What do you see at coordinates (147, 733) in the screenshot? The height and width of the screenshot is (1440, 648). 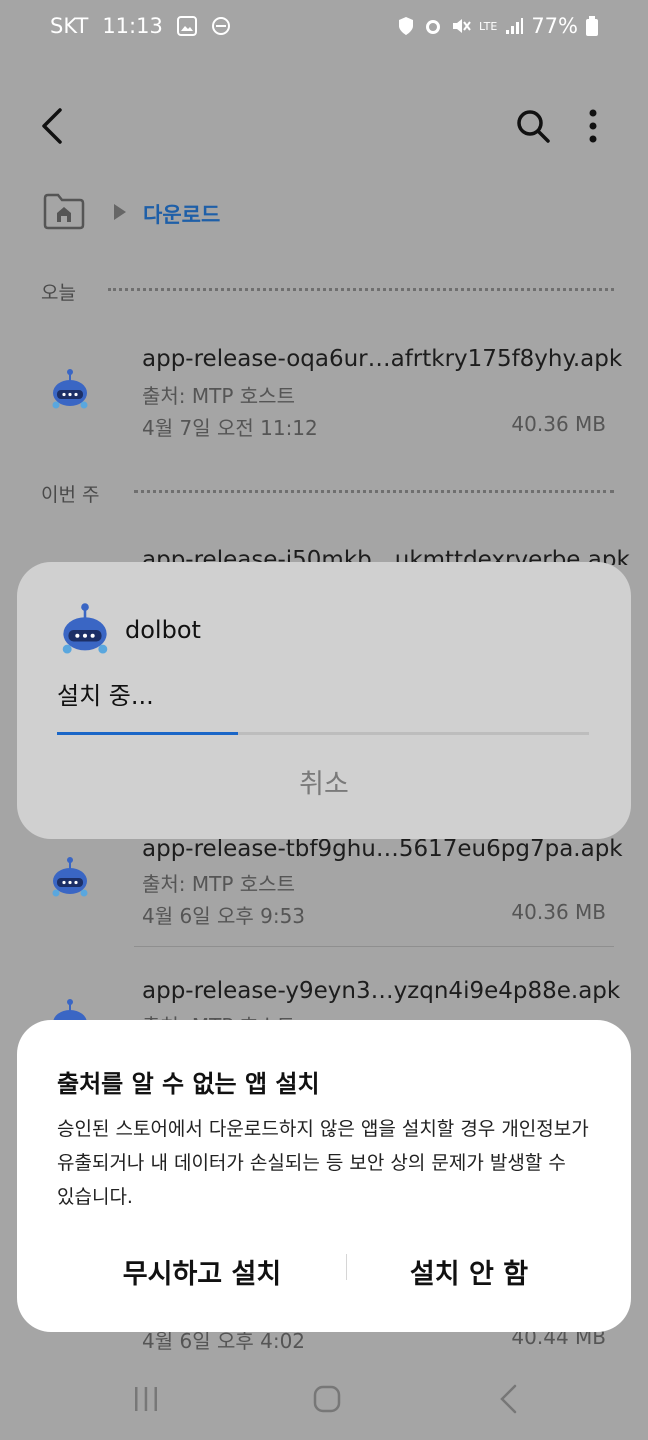 I see `progress-fill` at bounding box center [147, 733].